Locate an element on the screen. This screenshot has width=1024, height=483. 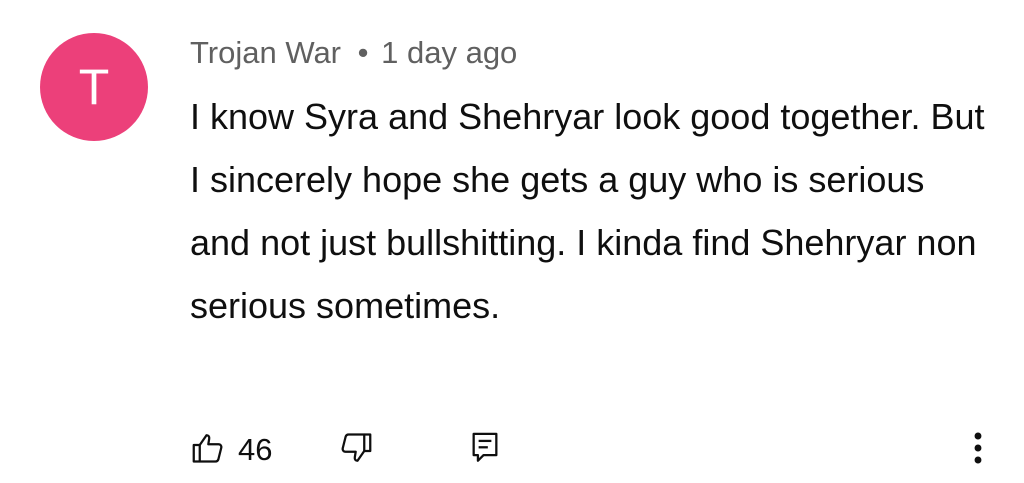
reply-comment-icon is located at coordinates (485, 450).